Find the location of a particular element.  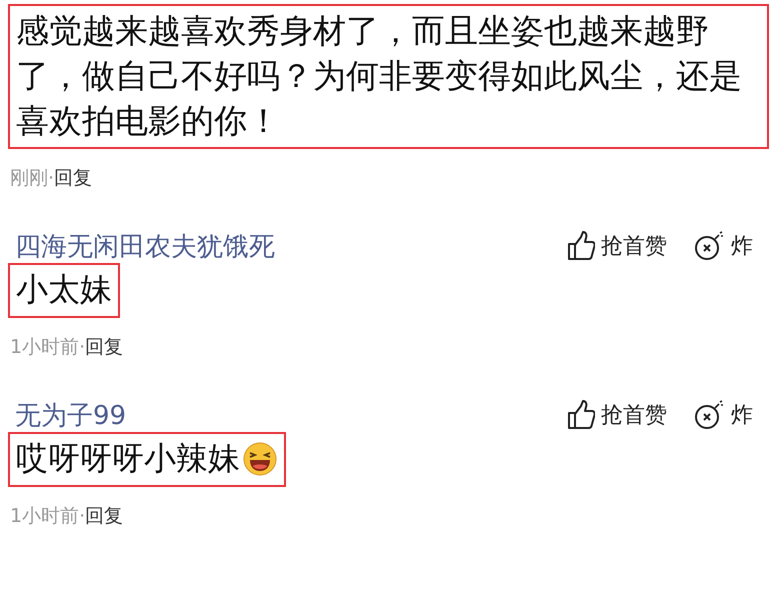

comment-text: 哎呀呀呀小辣妹 is located at coordinates (147, 459).